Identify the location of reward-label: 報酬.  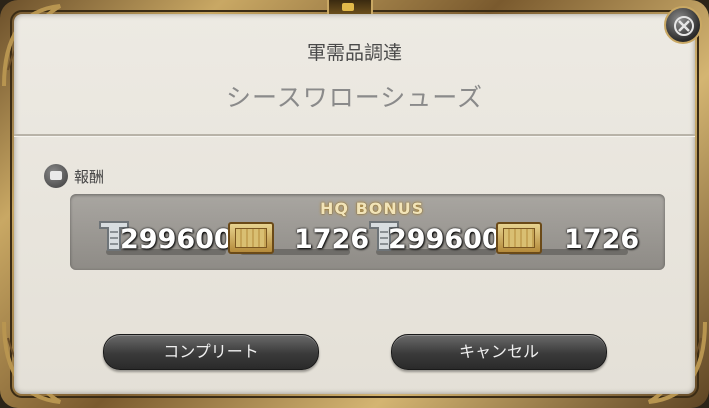
(89, 177).